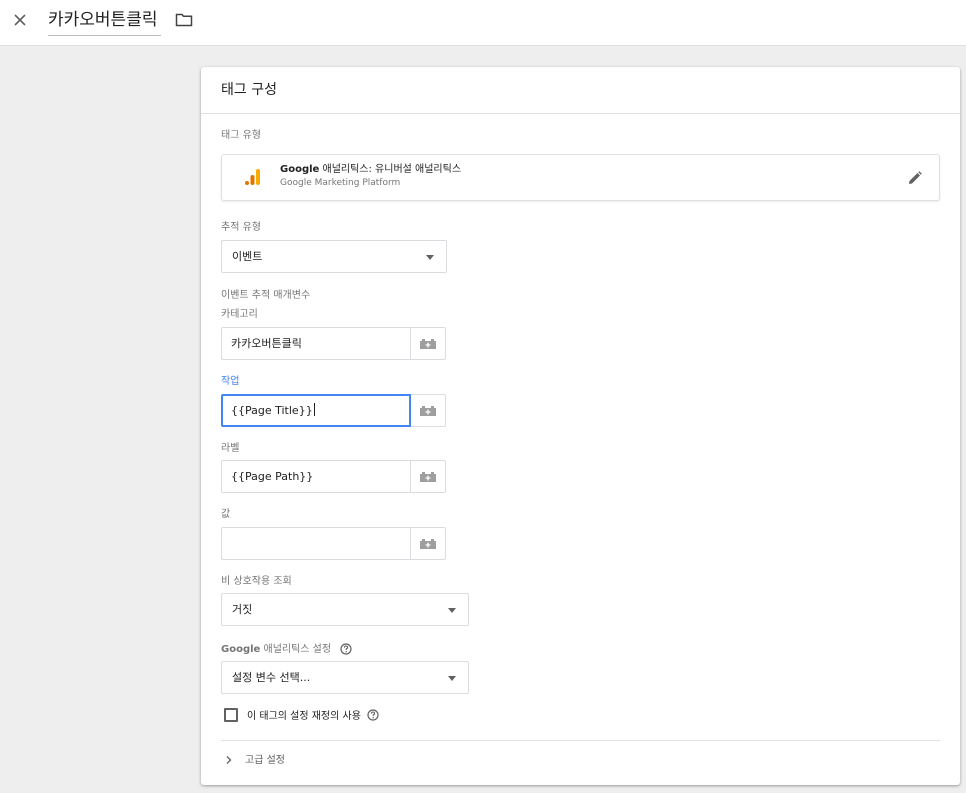 The image size is (966, 793). Describe the element at coordinates (580, 740) in the screenshot. I see `divider` at that location.